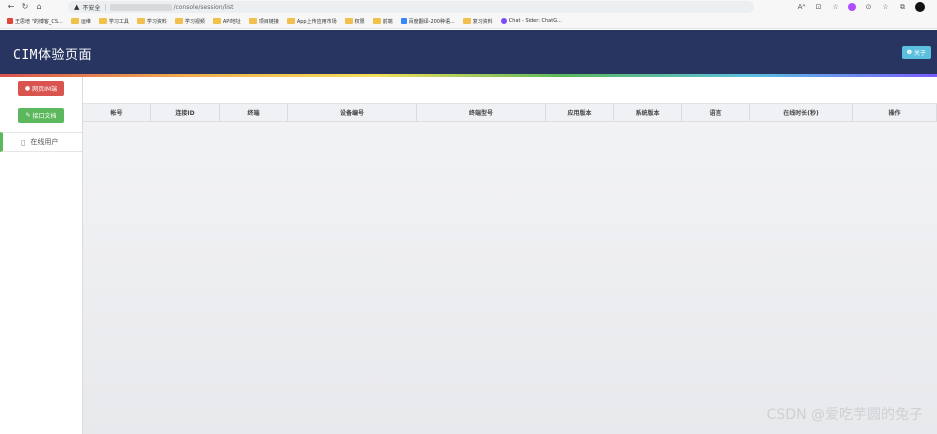  I want to click on bookmark-label: App上传应用市场, so click(316, 21).